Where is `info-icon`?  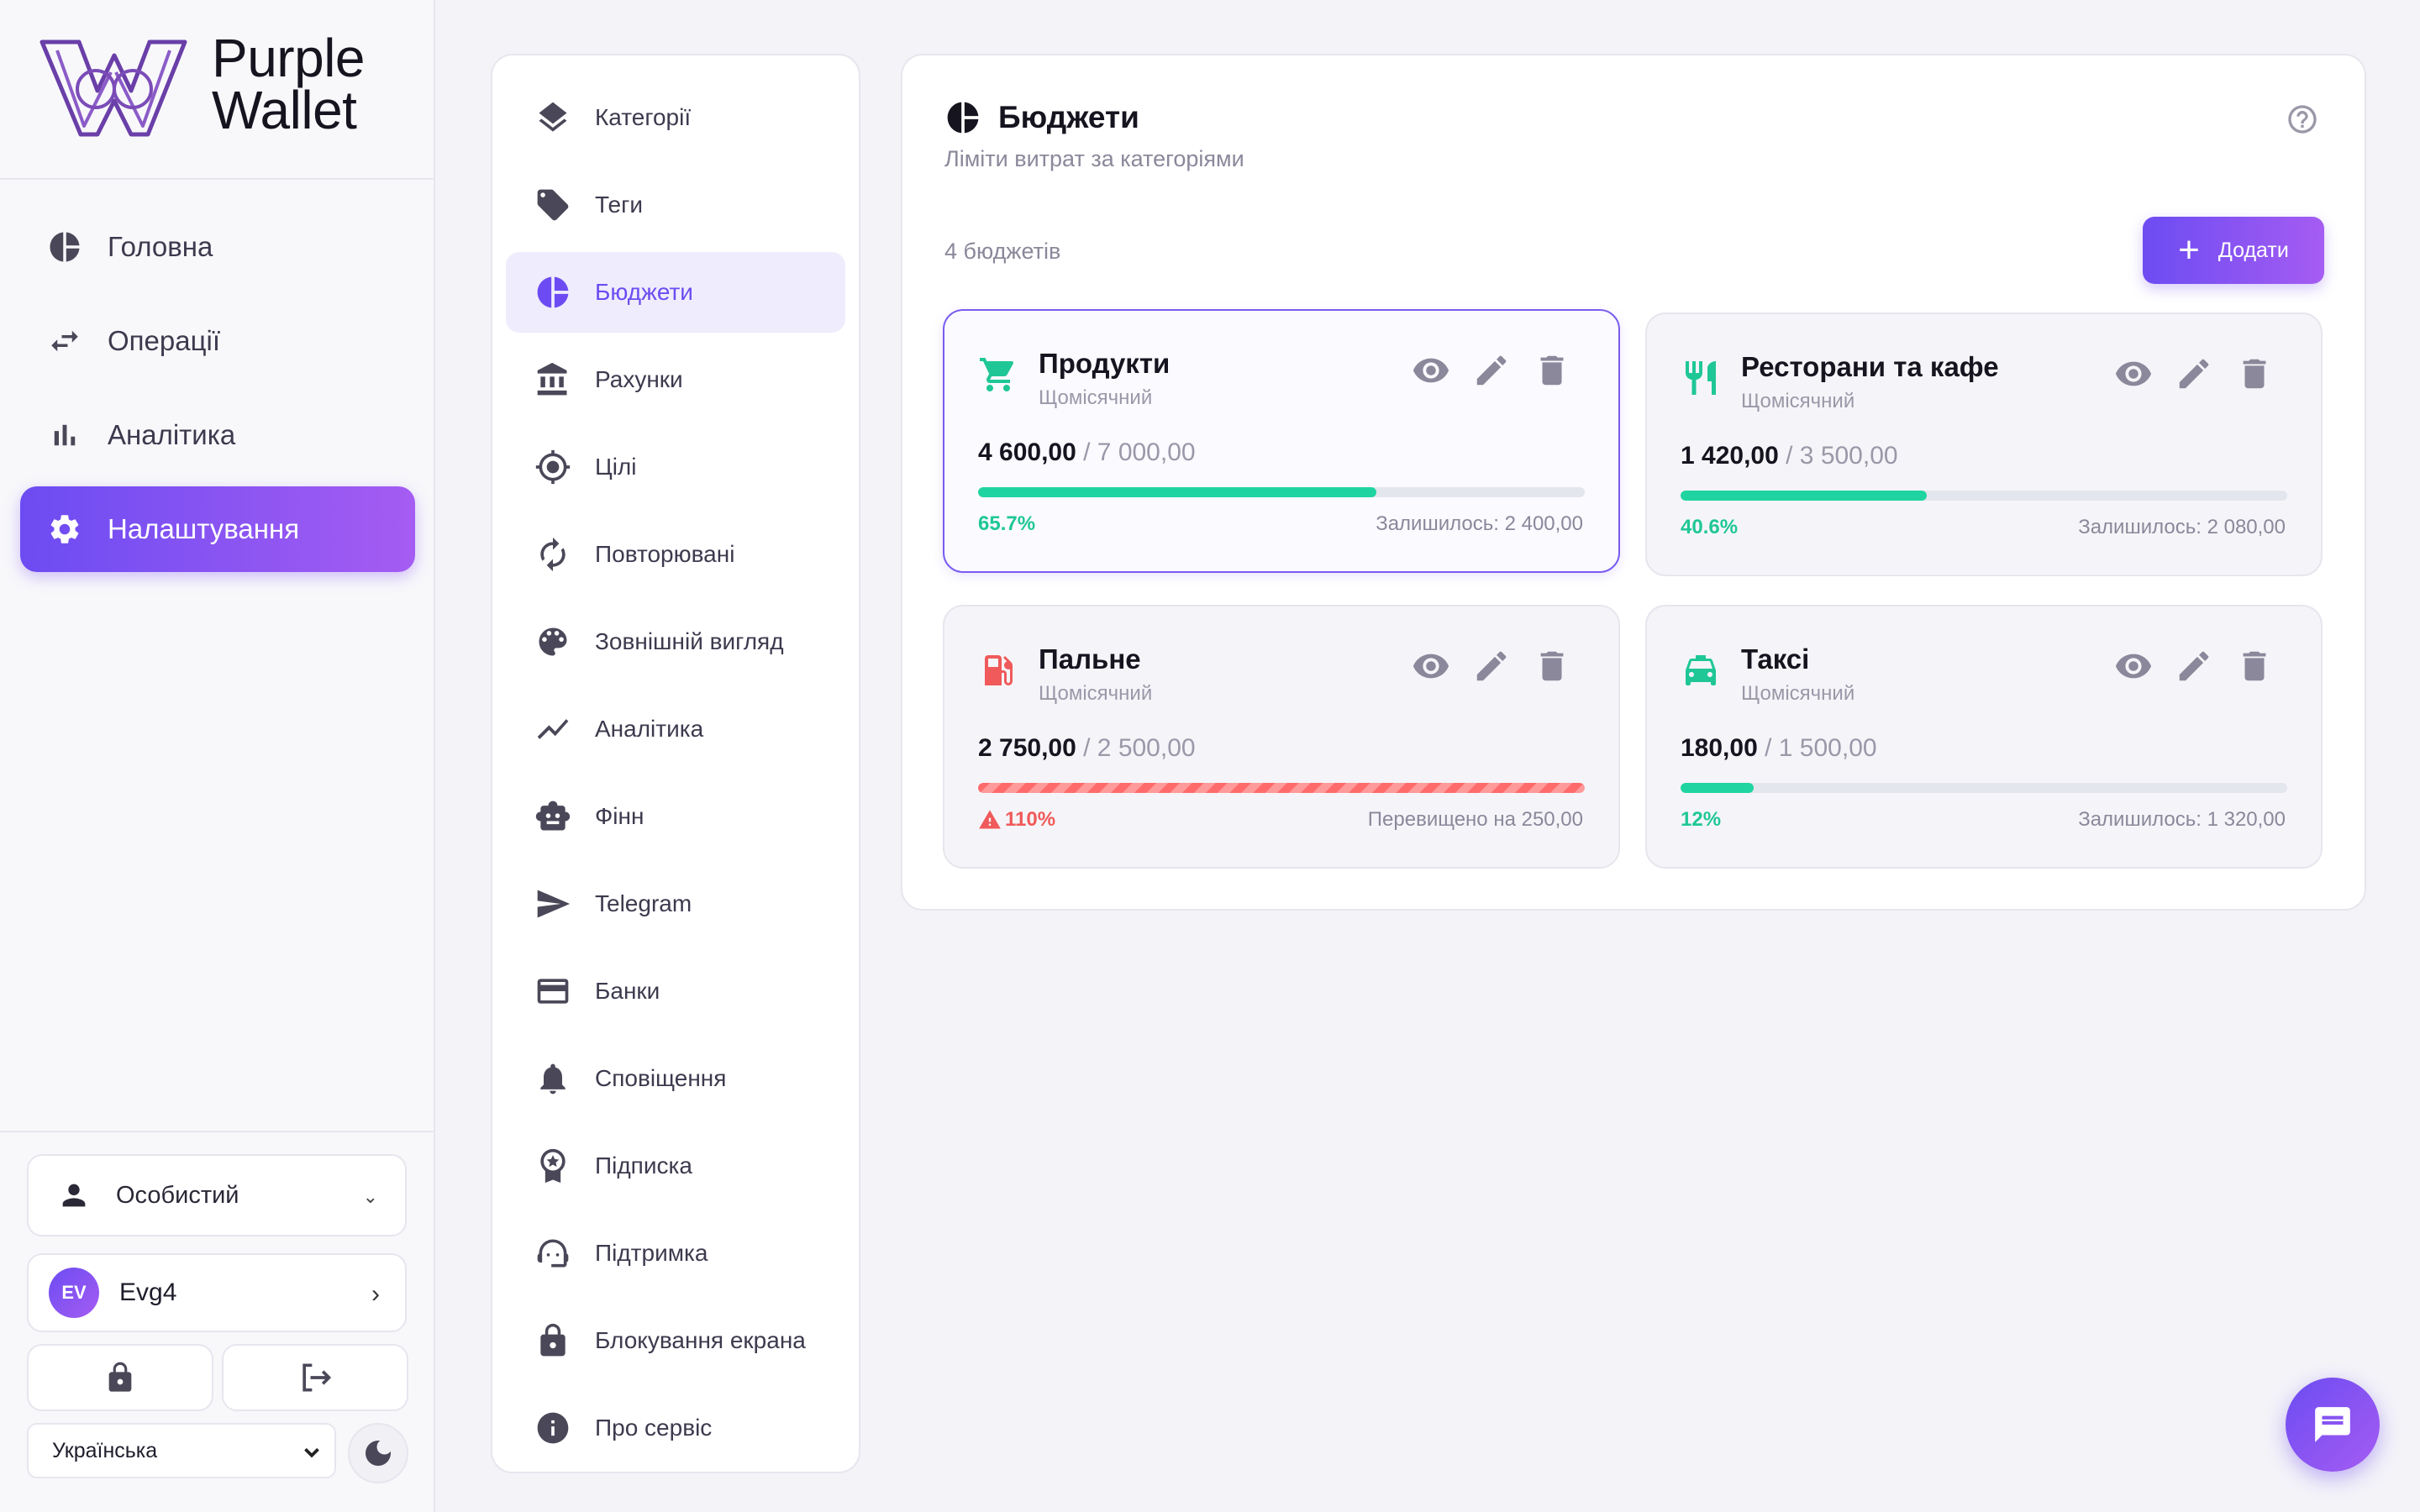
info-icon is located at coordinates (553, 1428).